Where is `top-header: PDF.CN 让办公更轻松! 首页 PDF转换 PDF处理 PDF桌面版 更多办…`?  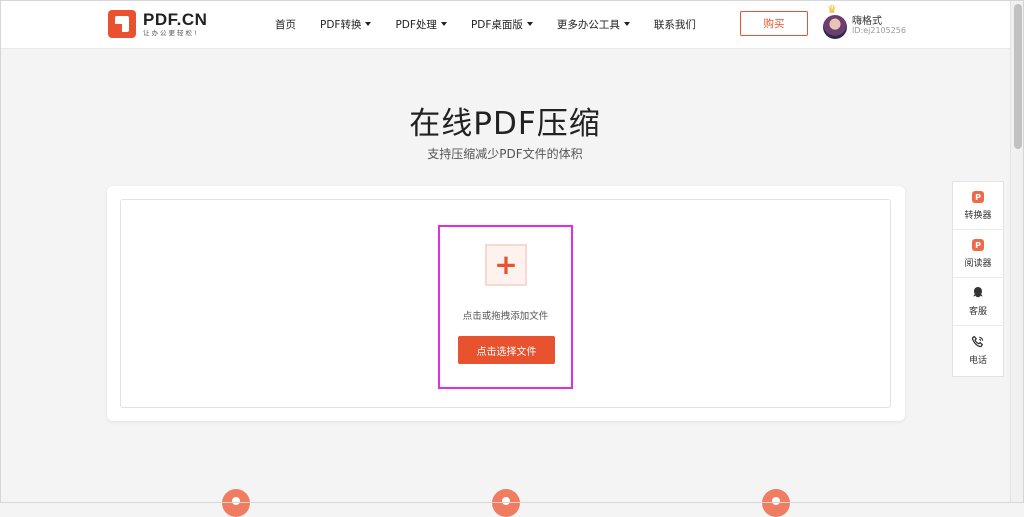
top-header: PDF.CN 让办公更轻松! 首页 PDF转换 PDF处理 PDF桌面版 更多办… is located at coordinates (505, 24).